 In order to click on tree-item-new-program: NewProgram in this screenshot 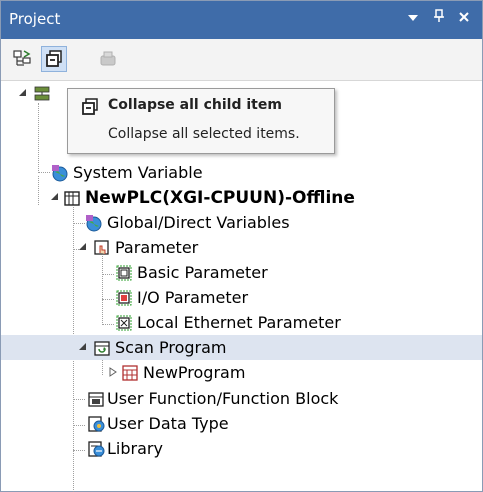, I will do `click(241, 372)`.